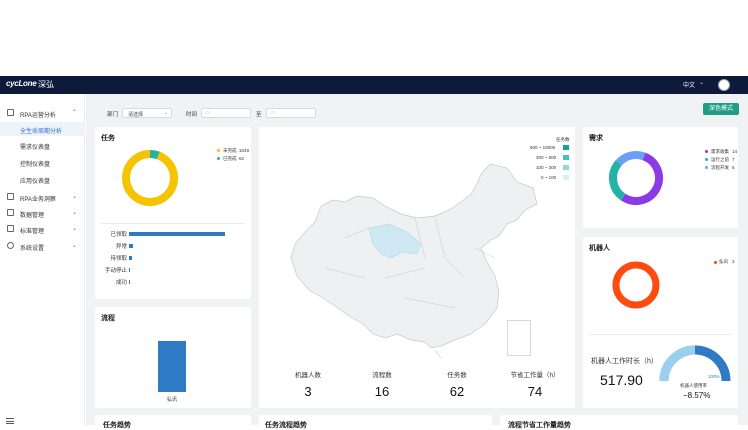 The height and width of the screenshot is (430, 748). I want to click on savings-trend-title: 流程节省工作量趋势, so click(539, 425).